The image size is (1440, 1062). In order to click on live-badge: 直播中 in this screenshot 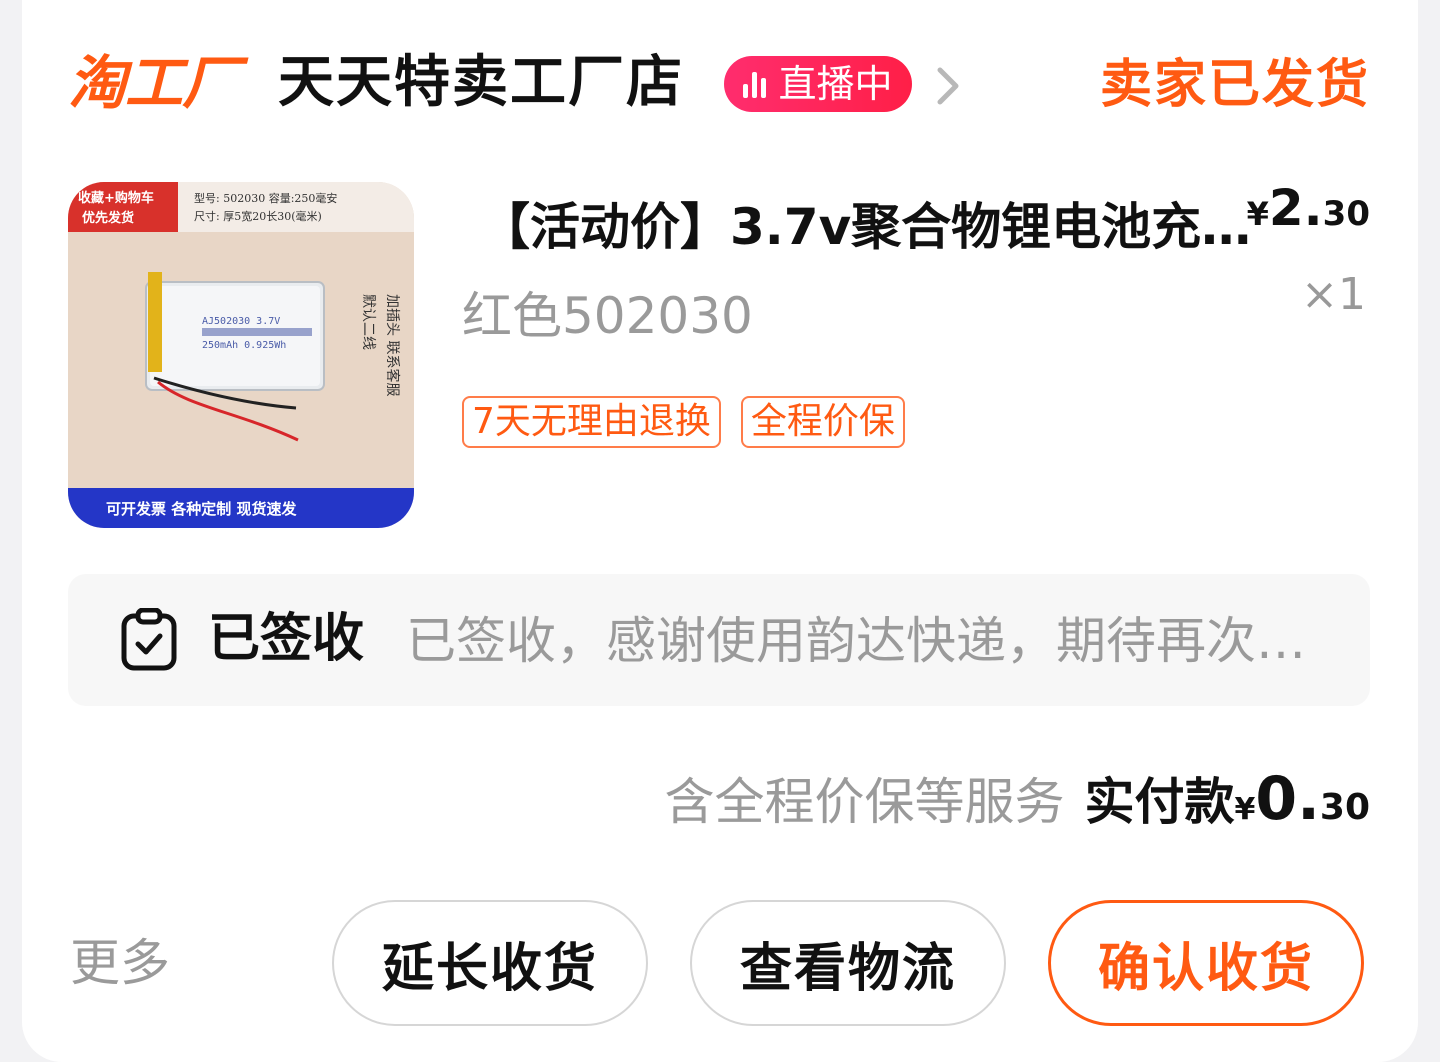, I will do `click(818, 84)`.